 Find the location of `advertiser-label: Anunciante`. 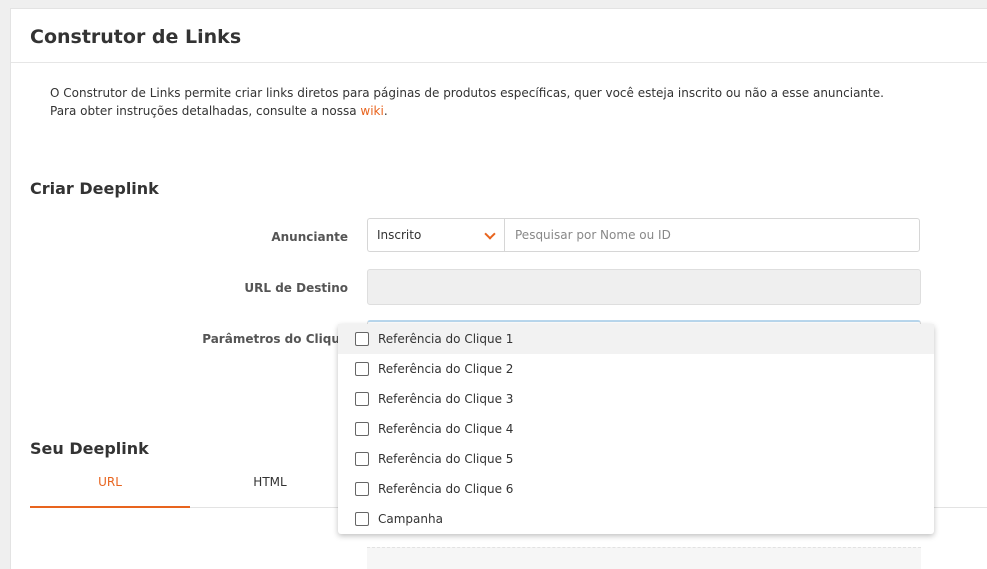

advertiser-label: Anunciante is located at coordinates (309, 237).